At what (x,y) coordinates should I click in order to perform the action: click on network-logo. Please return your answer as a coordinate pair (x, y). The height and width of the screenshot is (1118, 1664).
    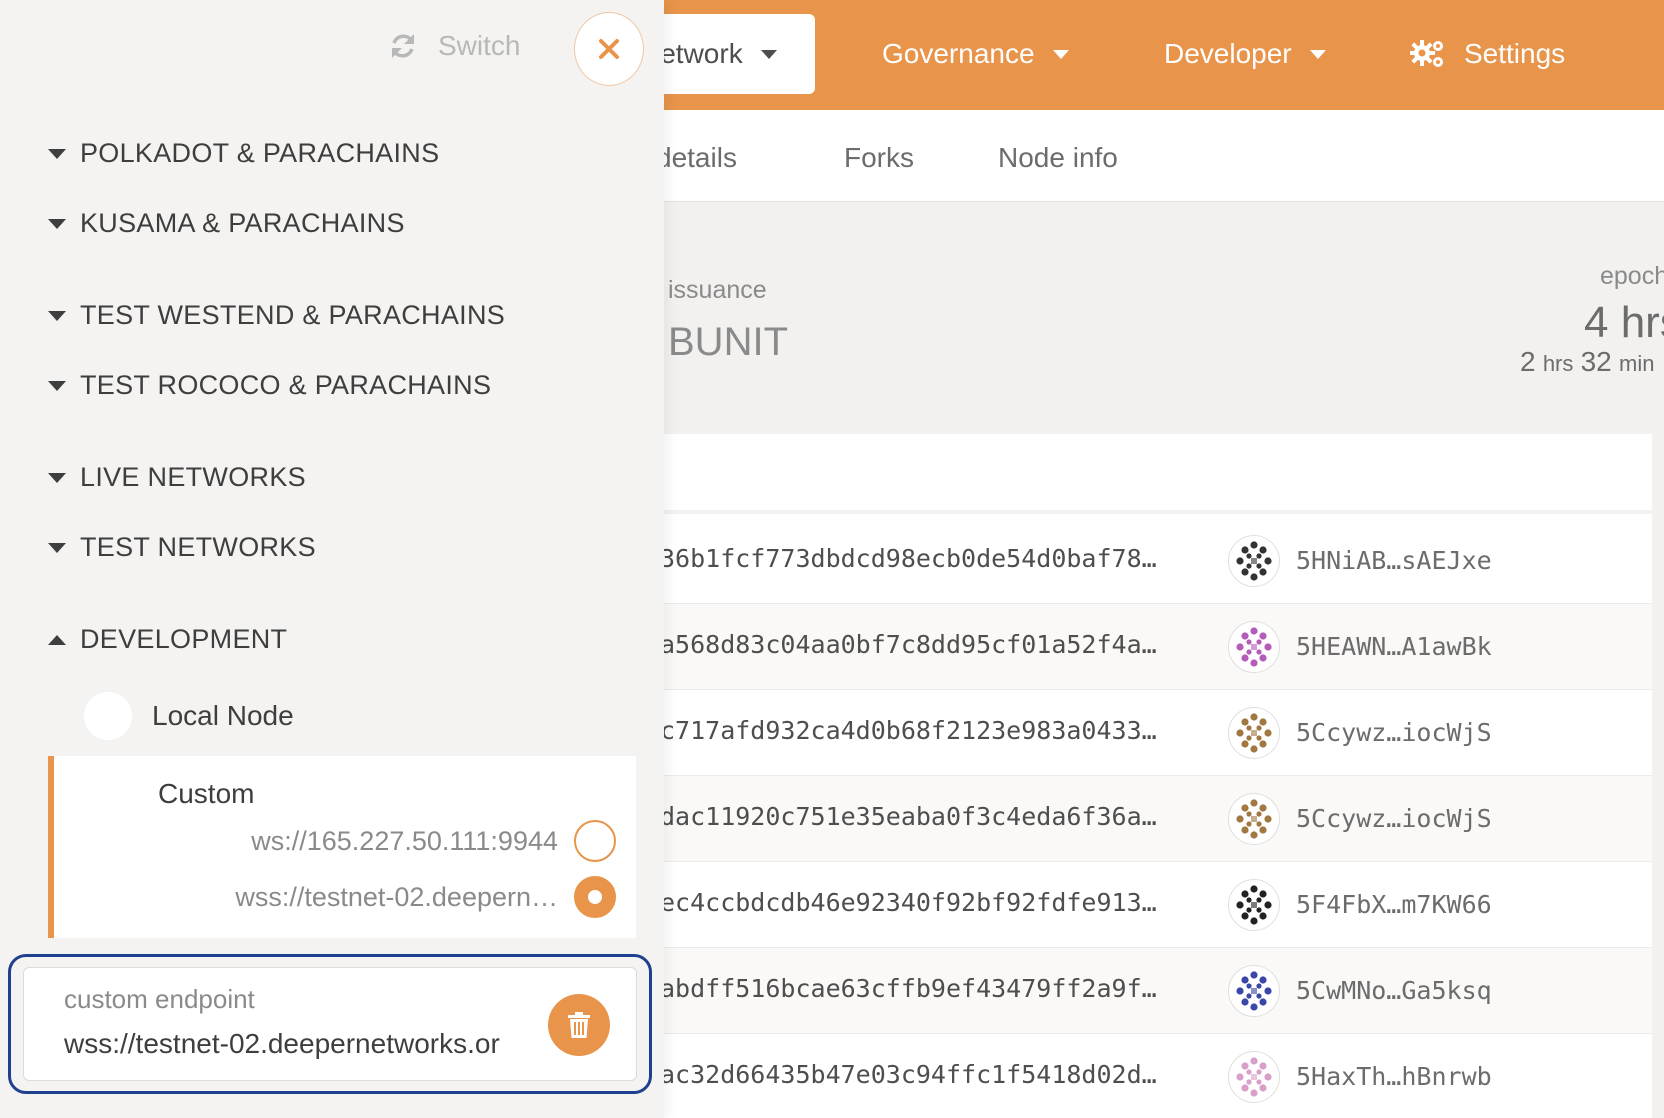
    Looking at the image, I should click on (108, 716).